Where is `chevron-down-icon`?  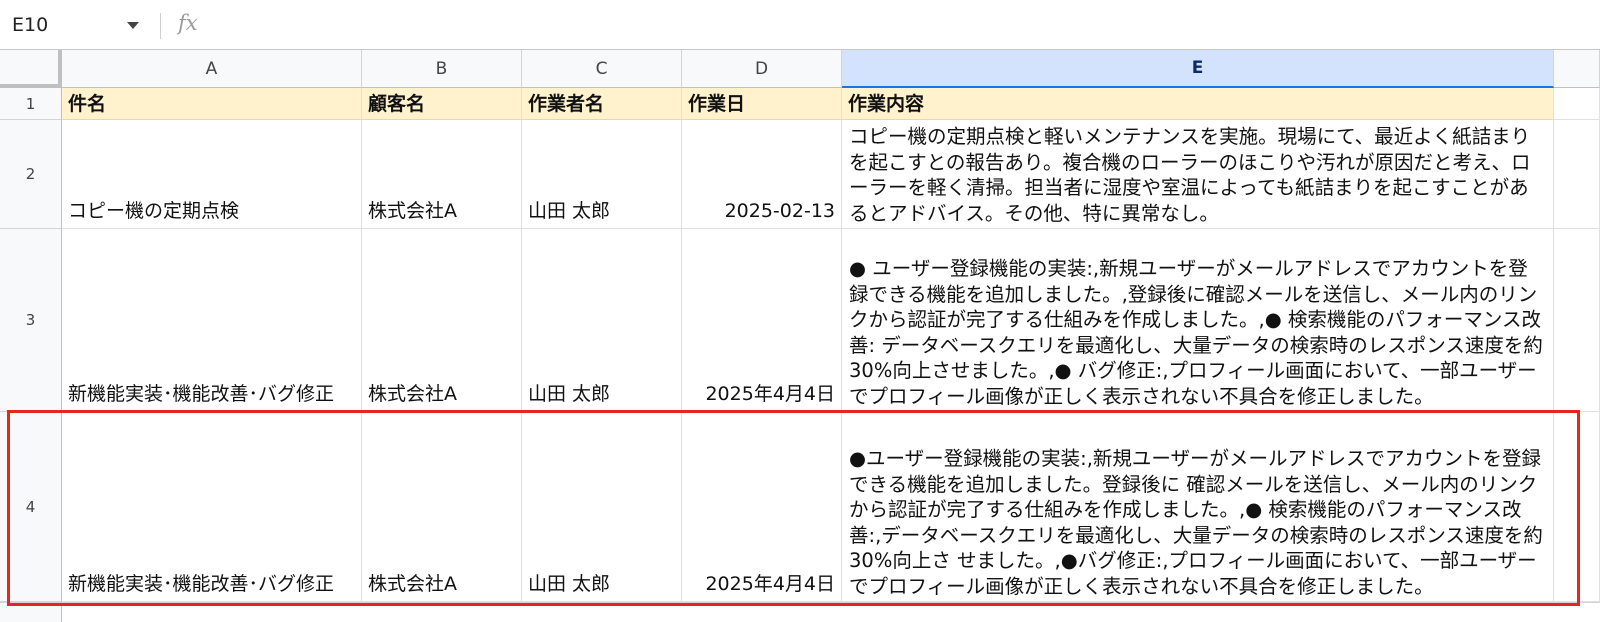 chevron-down-icon is located at coordinates (133, 25).